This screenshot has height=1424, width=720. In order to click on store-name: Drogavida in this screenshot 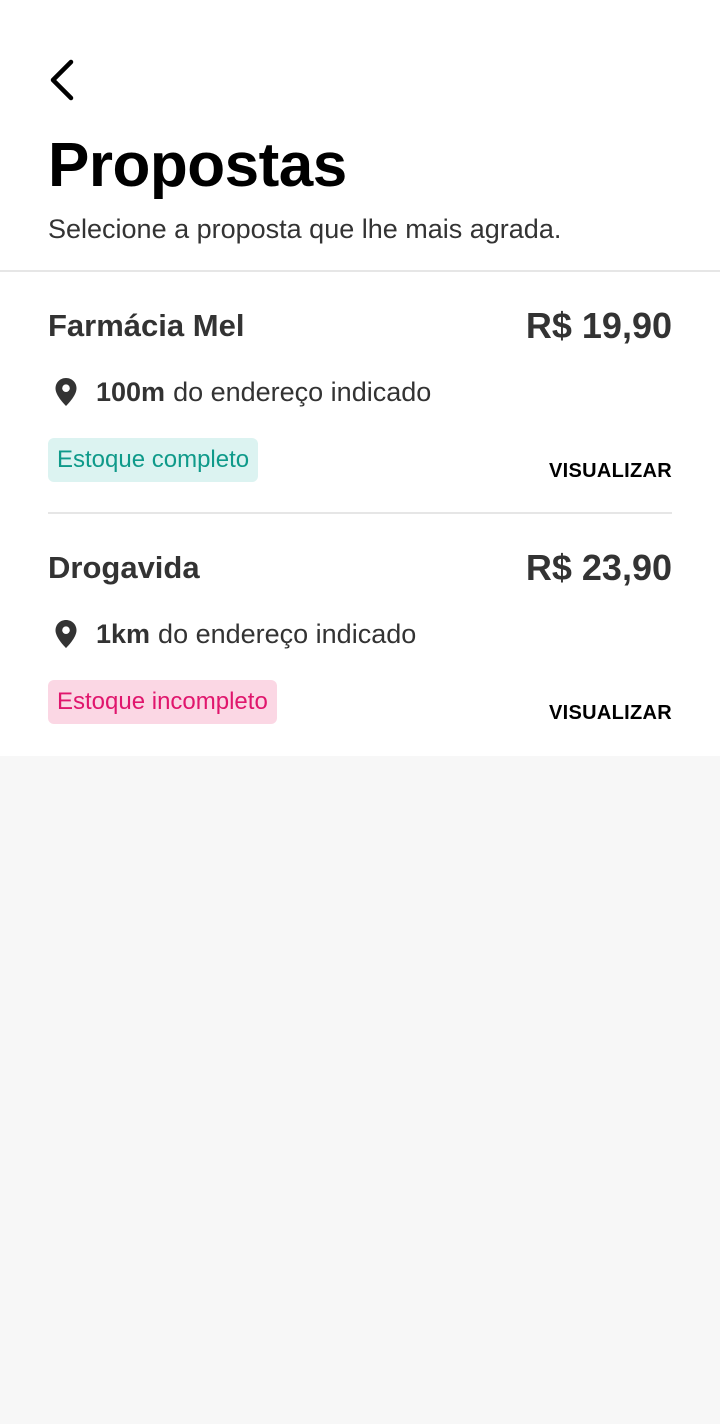, I will do `click(124, 567)`.